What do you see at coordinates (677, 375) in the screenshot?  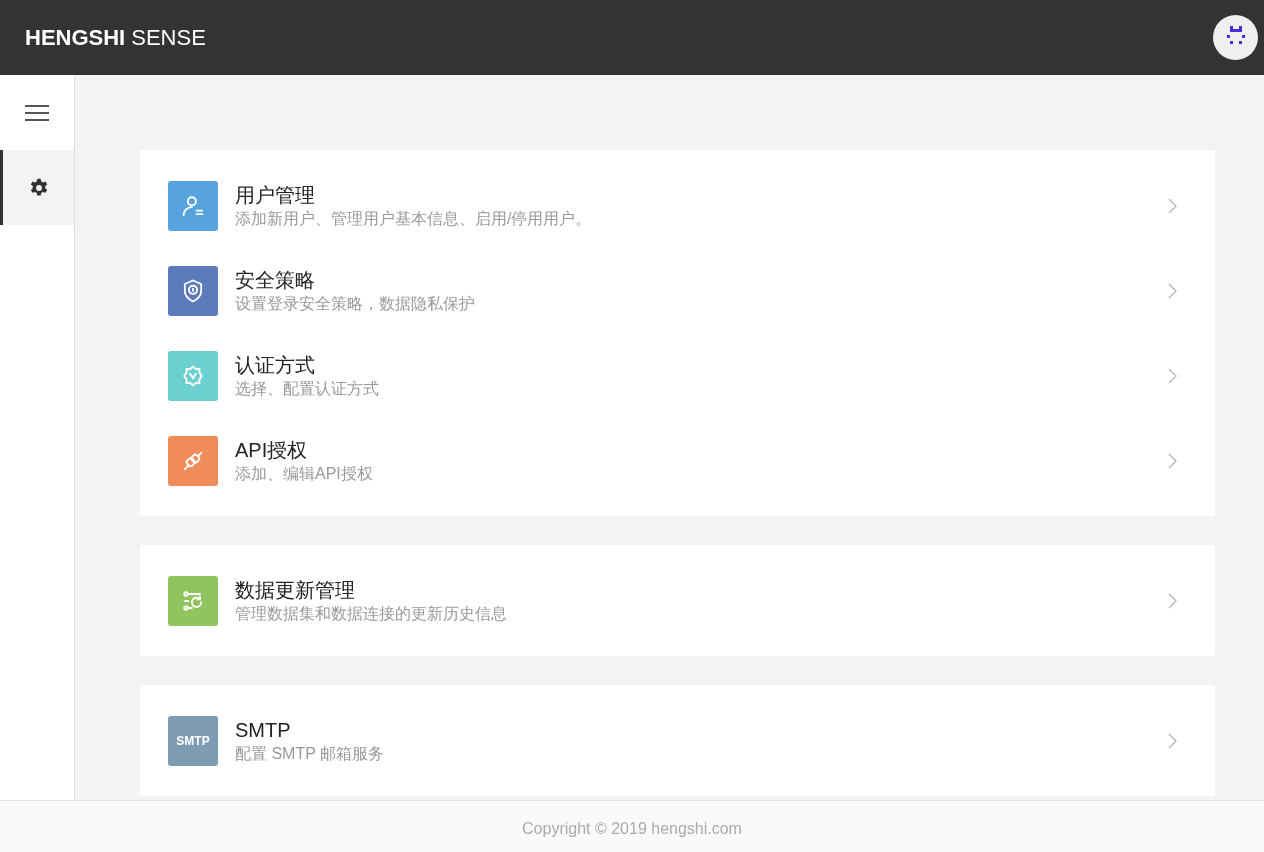 I see `settings-row: 认证方式 选择、配置认证方式` at bounding box center [677, 375].